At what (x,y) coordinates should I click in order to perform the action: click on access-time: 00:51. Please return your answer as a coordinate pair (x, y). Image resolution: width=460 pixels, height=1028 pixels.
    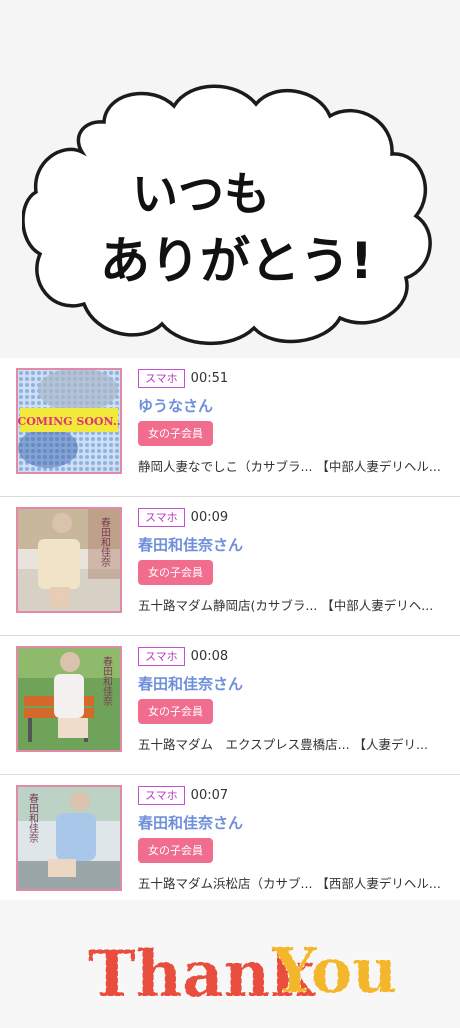
    Looking at the image, I should click on (209, 378).